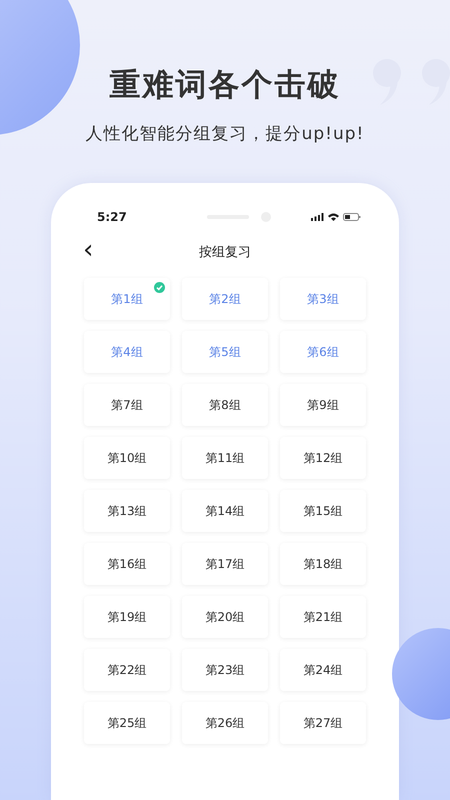 The height and width of the screenshot is (800, 450). Describe the element at coordinates (225, 299) in the screenshot. I see `group-button: 第2组` at that location.